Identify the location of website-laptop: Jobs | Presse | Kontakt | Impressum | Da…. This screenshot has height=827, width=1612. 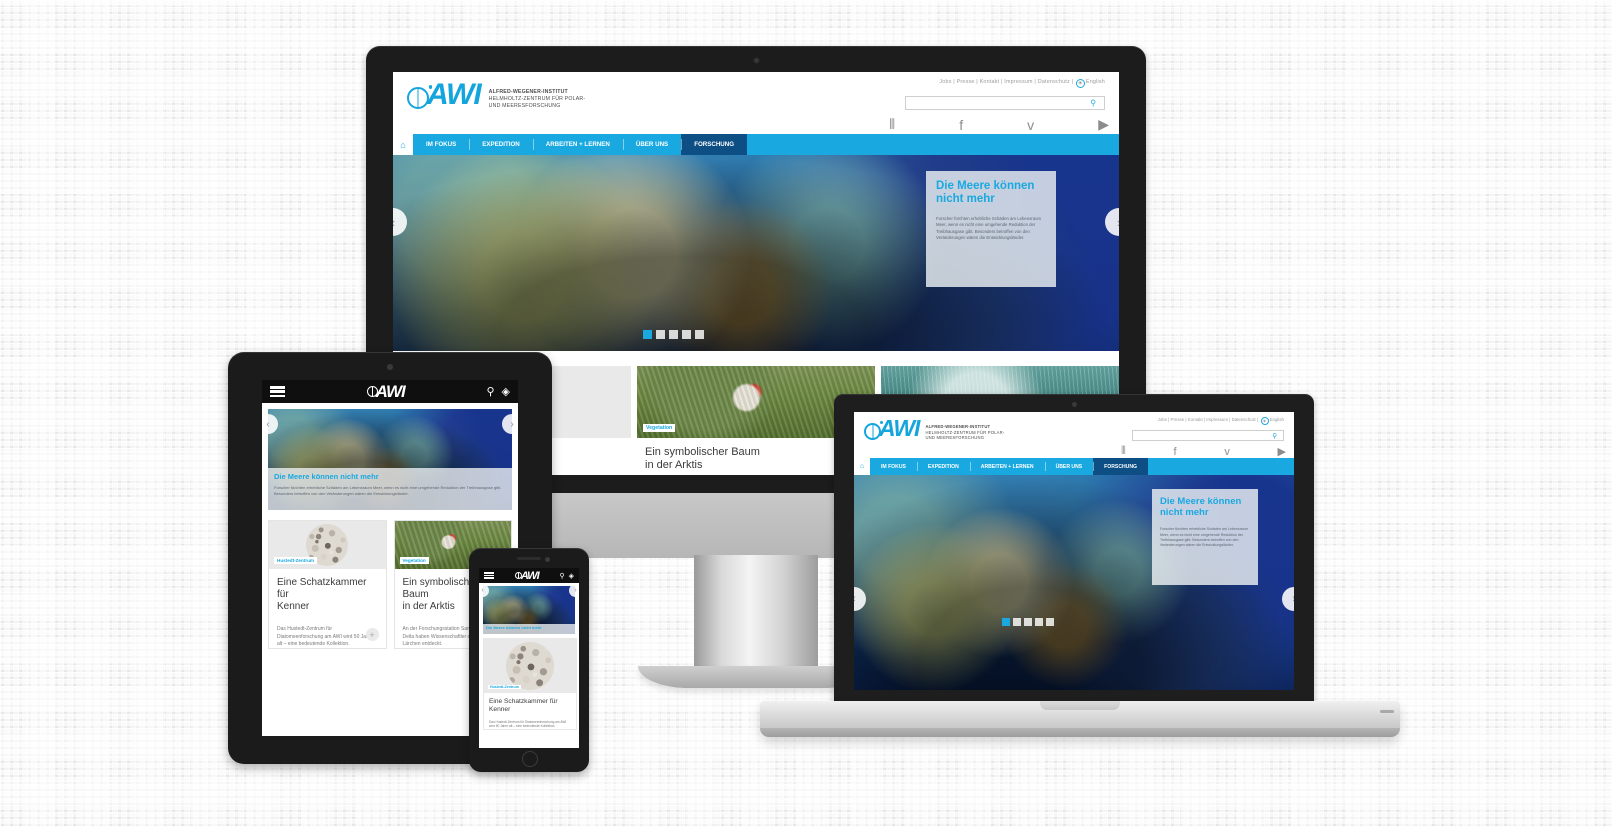
(1074, 551).